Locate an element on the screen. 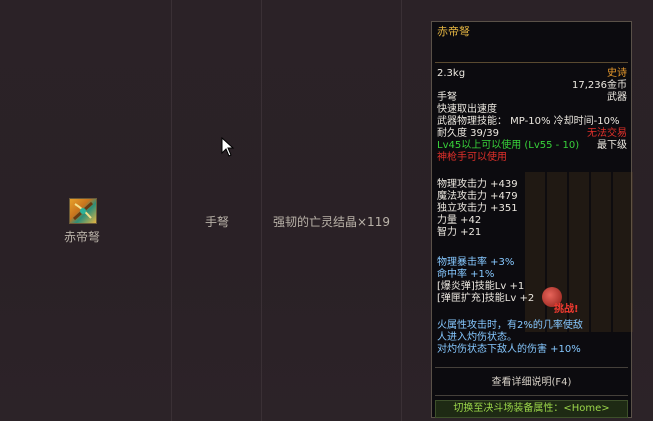  mouse-pointer-icon is located at coordinates (228, 147).